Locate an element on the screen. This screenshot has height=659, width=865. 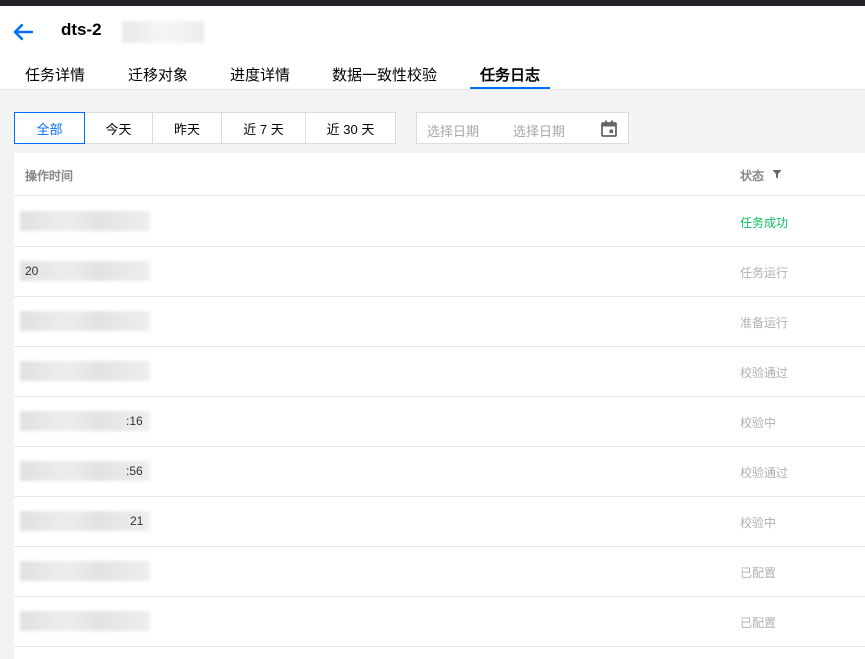
operation-time-fragment: 21 is located at coordinates (137, 521).